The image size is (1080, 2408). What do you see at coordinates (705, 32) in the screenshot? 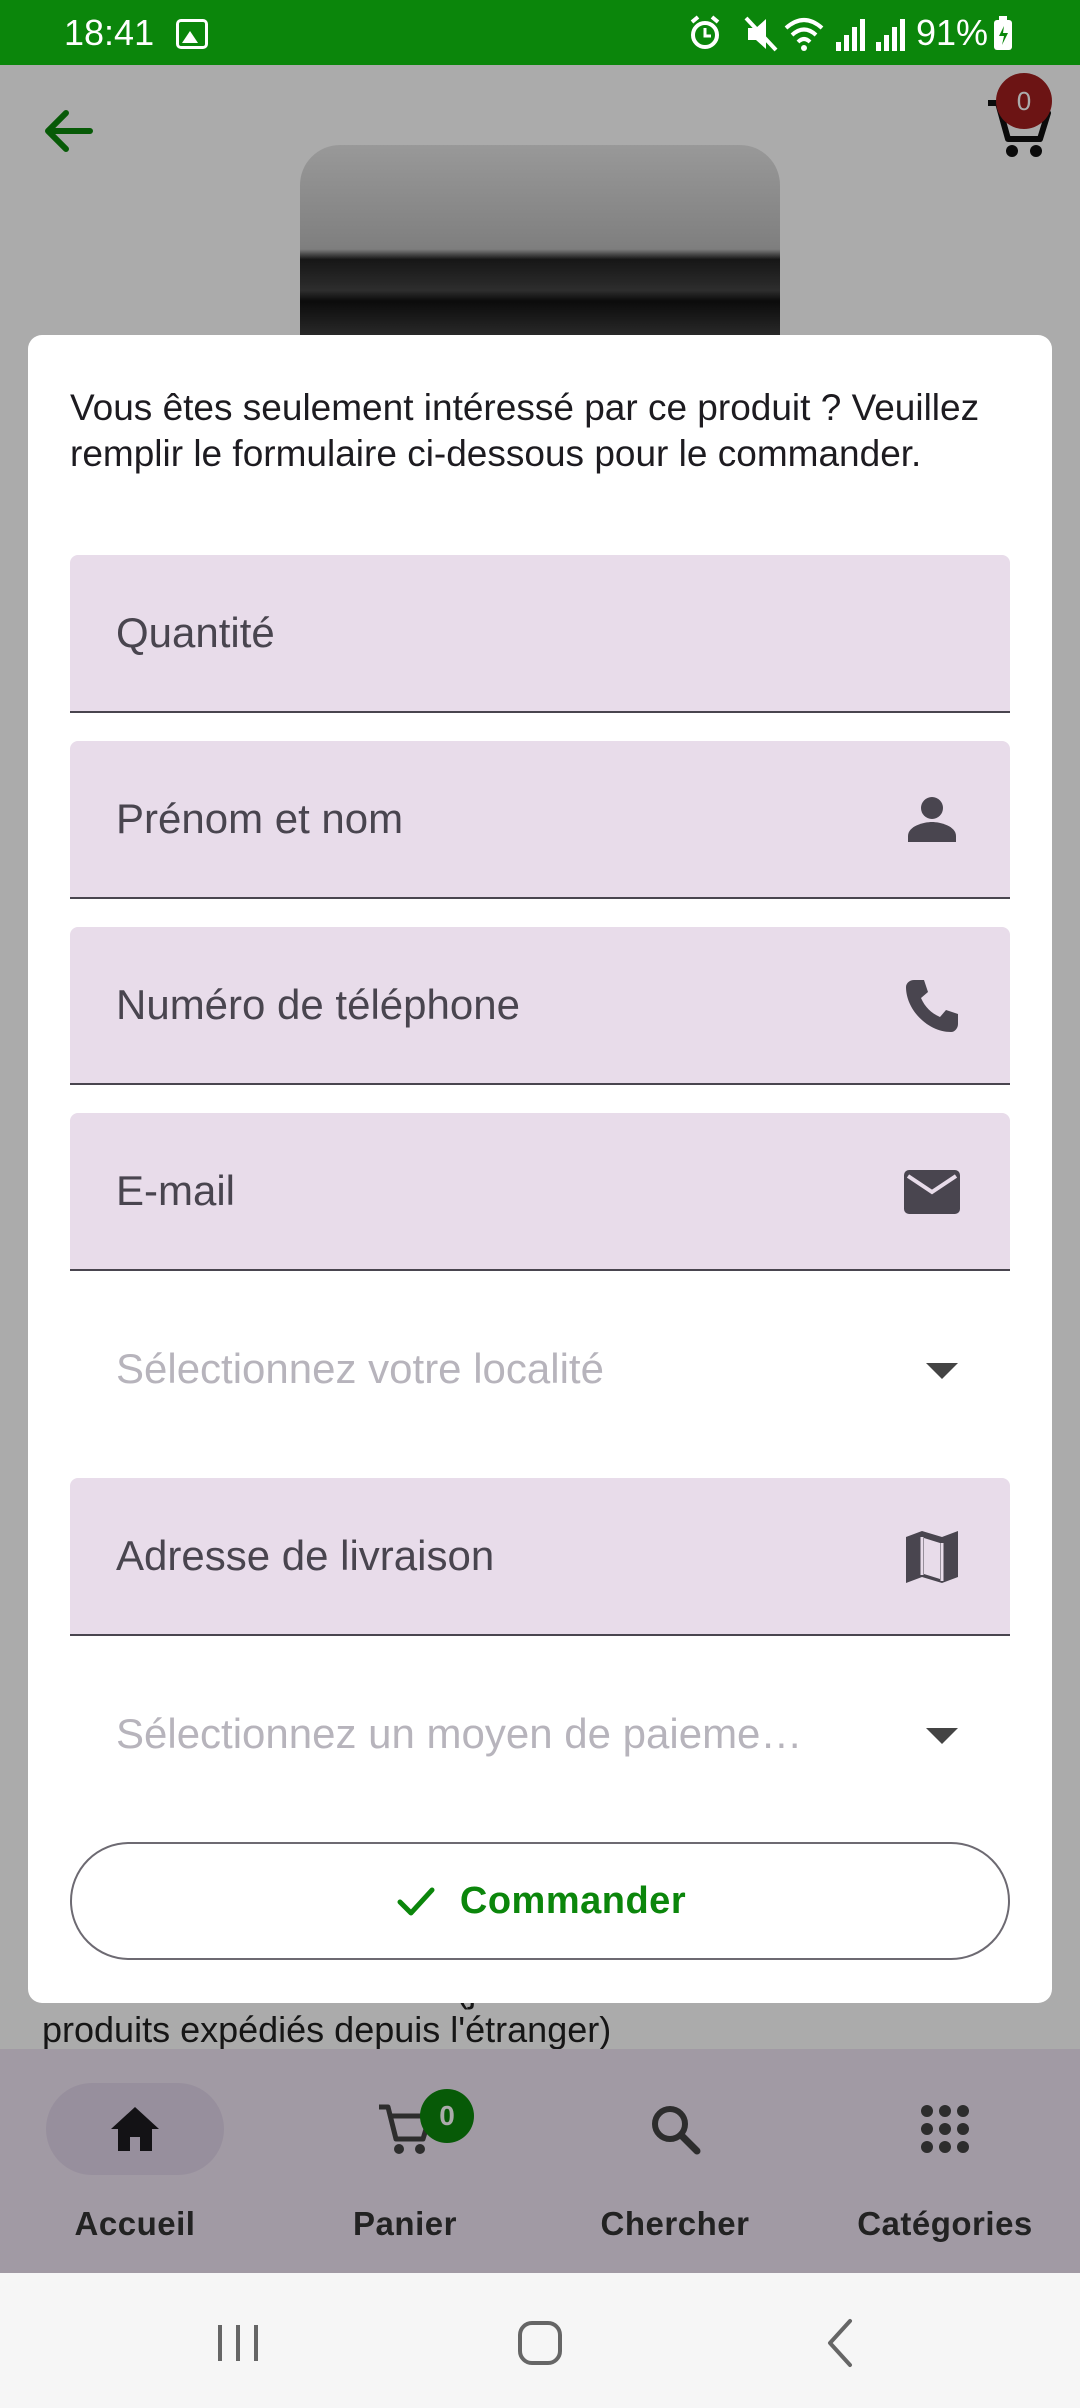
I see `alarm-icon` at bounding box center [705, 32].